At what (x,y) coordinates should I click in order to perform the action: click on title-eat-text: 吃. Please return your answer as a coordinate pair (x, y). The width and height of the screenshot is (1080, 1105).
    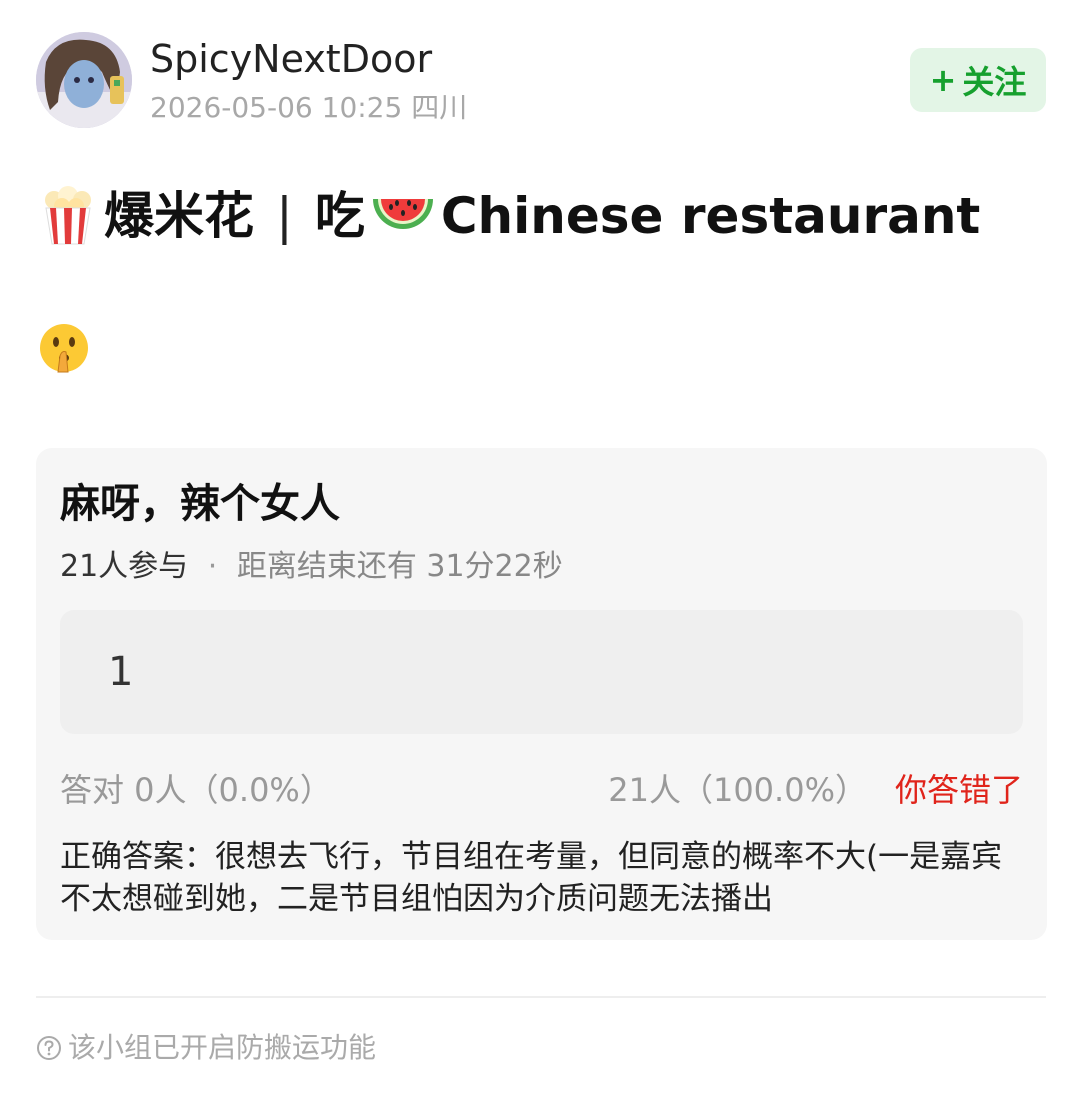
    Looking at the image, I should click on (339, 216).